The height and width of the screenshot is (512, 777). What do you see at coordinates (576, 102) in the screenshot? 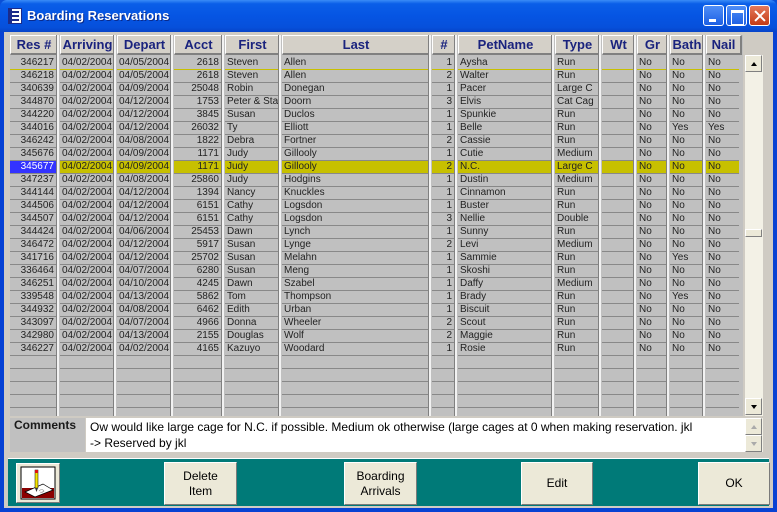
I see `cell-type: Cat Cag` at bounding box center [576, 102].